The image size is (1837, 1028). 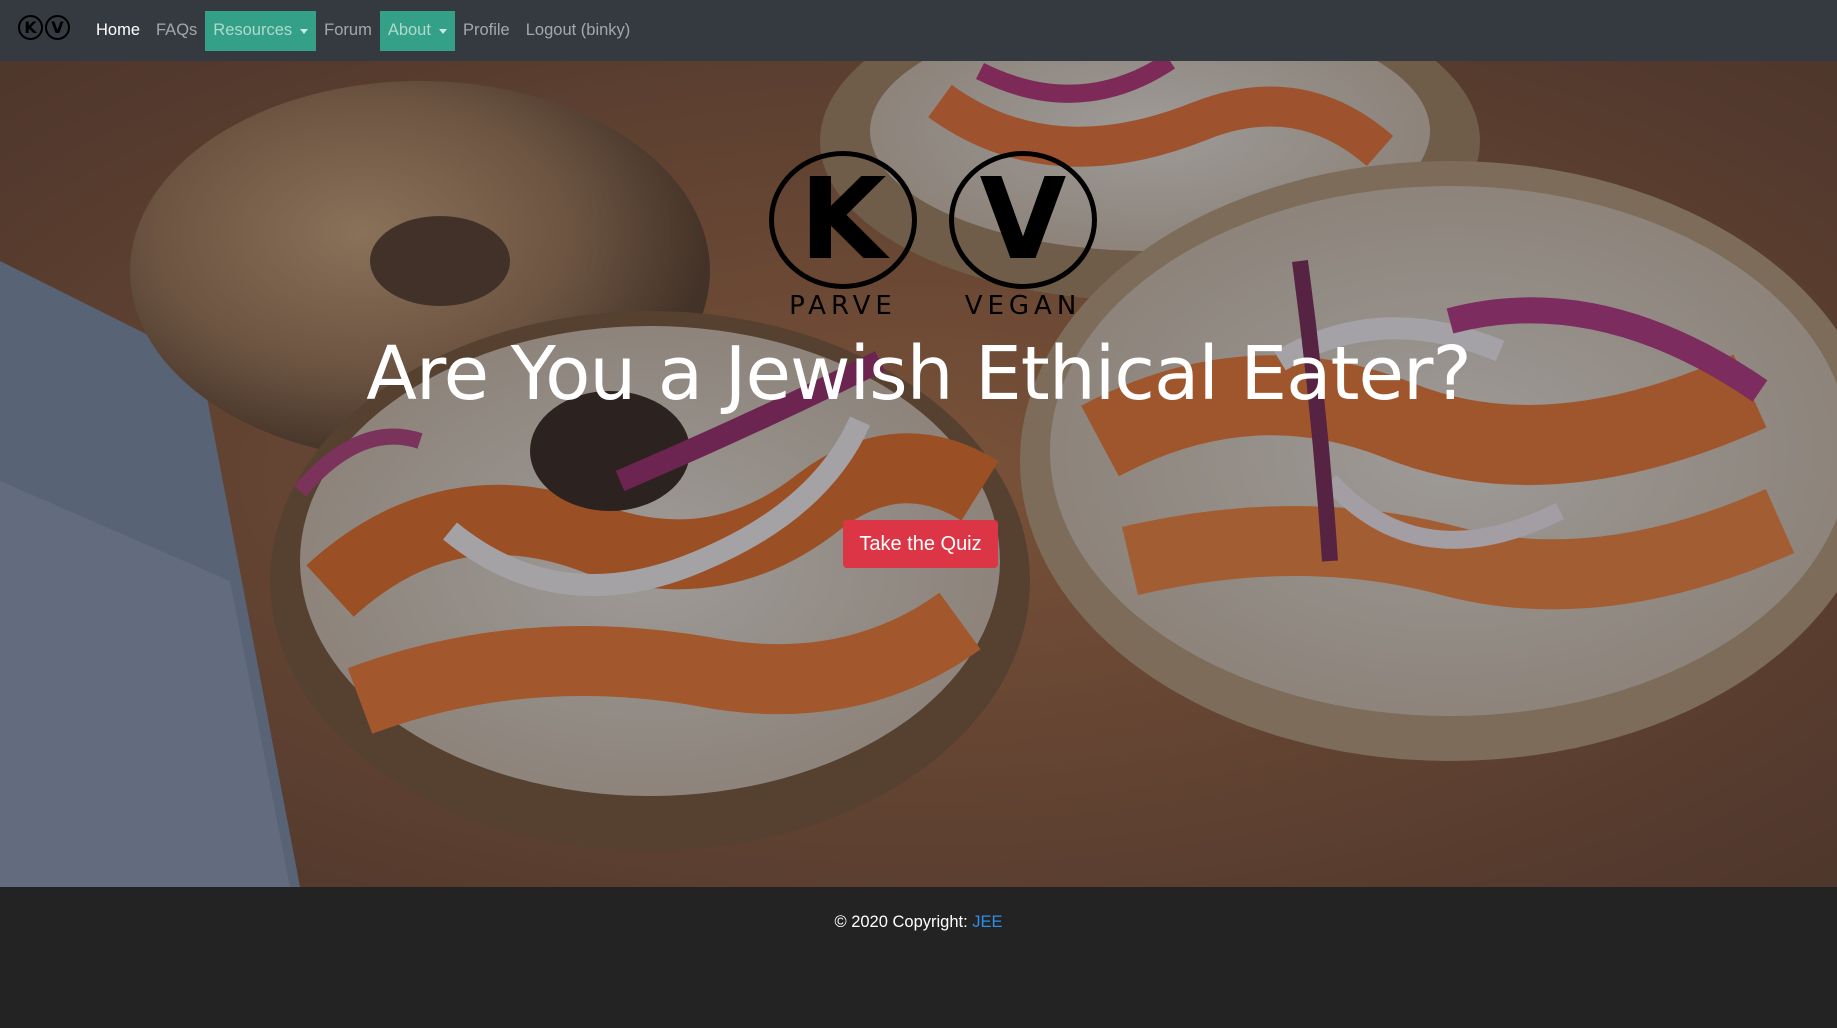 I want to click on nav-resources-label: Resources, so click(x=253, y=30).